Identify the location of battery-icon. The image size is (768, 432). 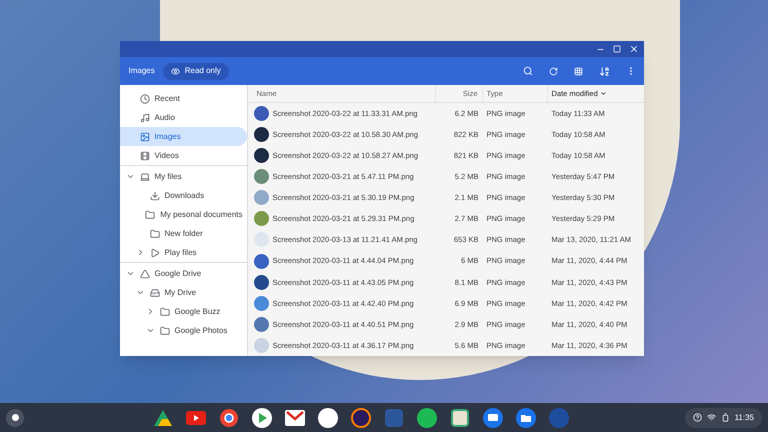
(725, 417).